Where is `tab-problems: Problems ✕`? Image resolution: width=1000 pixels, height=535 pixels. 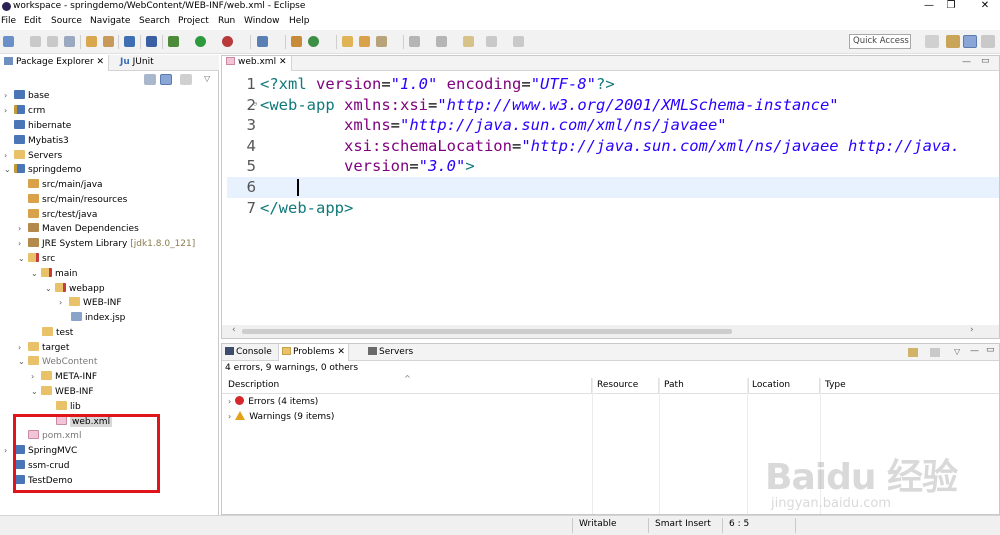 tab-problems: Problems ✕ is located at coordinates (313, 352).